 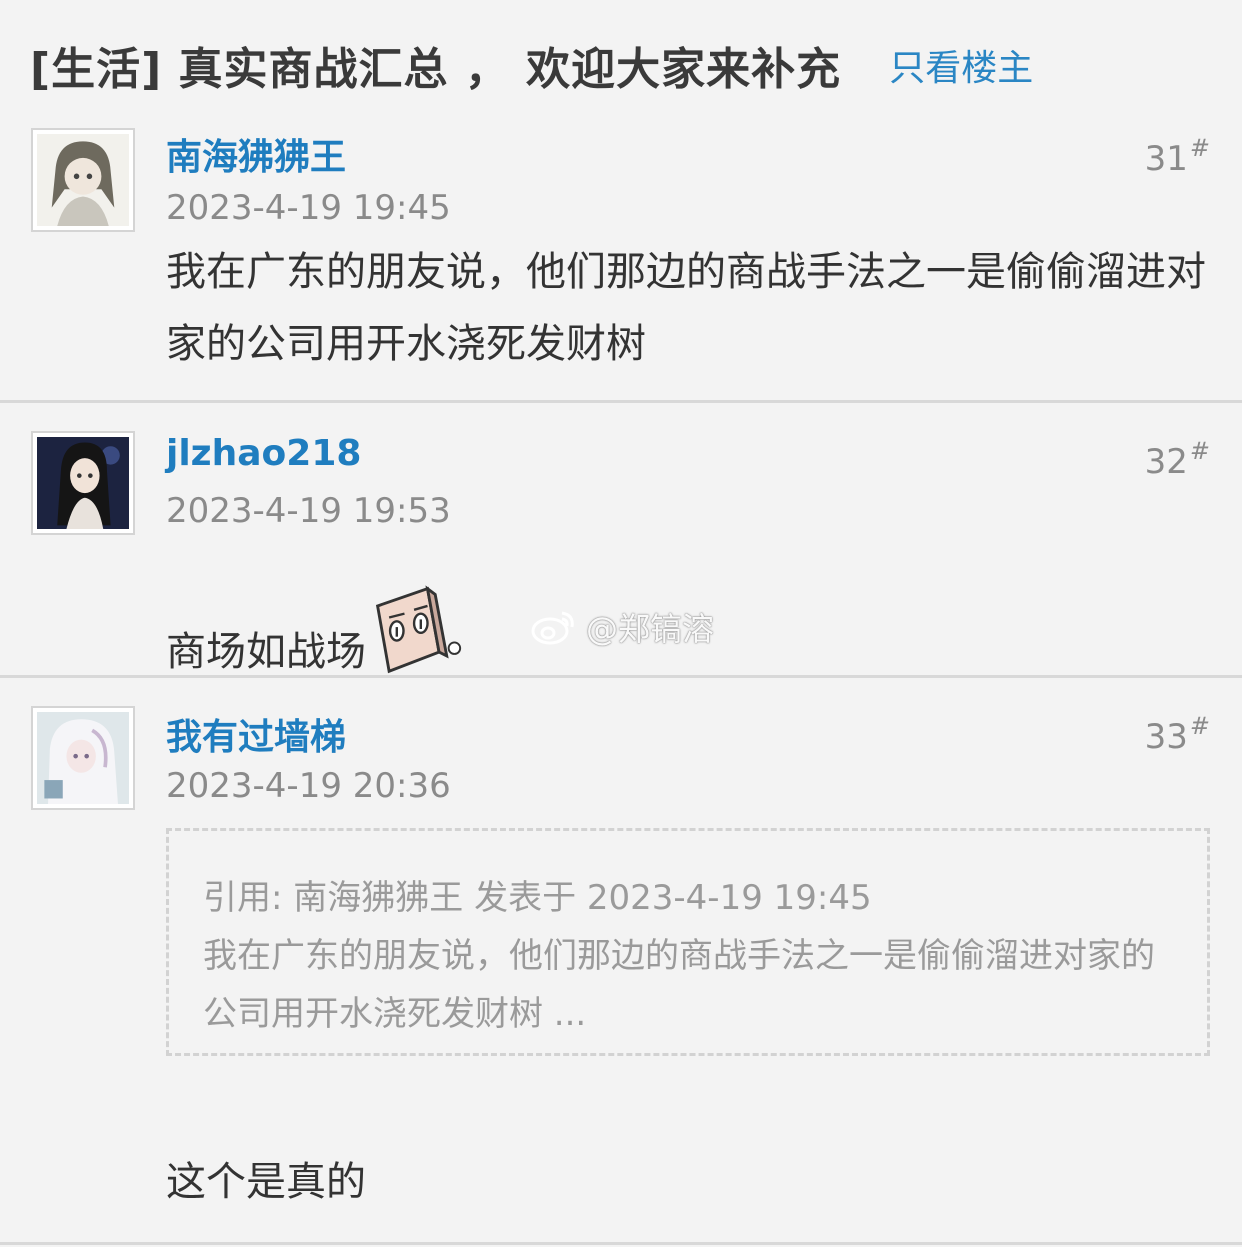 What do you see at coordinates (256, 734) in the screenshot?
I see `username: 我有过墙梯` at bounding box center [256, 734].